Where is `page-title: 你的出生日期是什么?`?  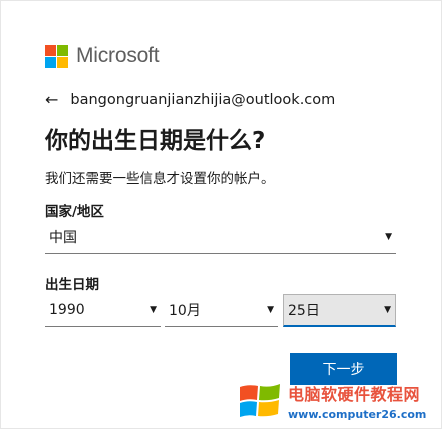
page-title: 你的出生日期是什么? is located at coordinates (155, 141).